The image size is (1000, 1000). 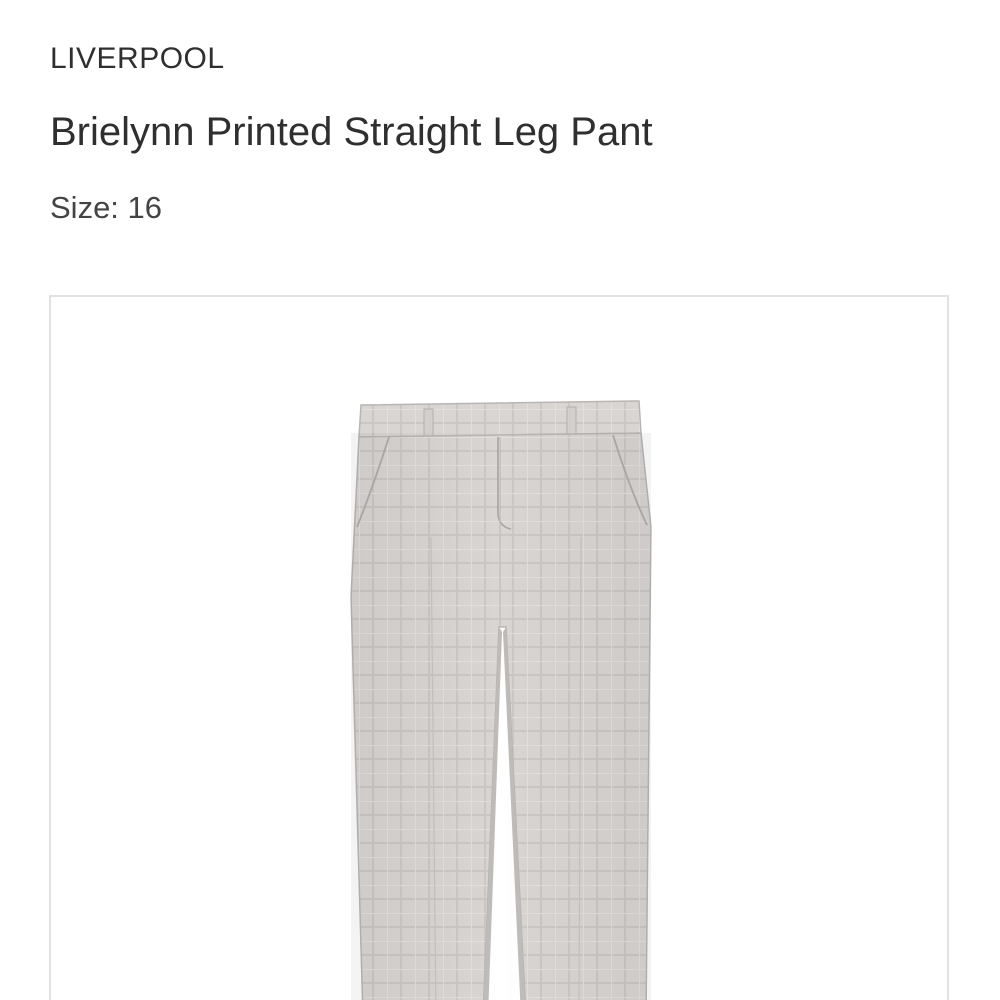 I want to click on brand-name: LIVERPOOL, so click(x=137, y=58).